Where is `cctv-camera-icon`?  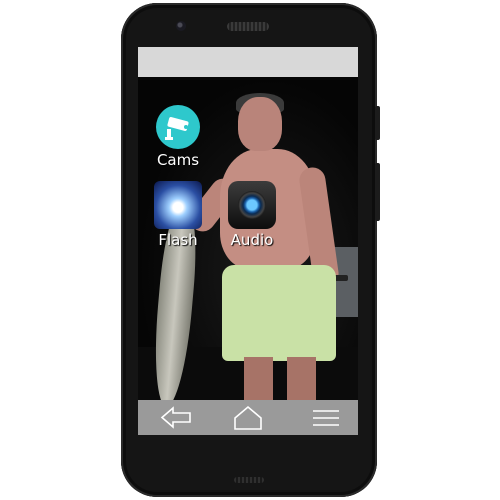
cctv-camera-icon is located at coordinates (178, 127).